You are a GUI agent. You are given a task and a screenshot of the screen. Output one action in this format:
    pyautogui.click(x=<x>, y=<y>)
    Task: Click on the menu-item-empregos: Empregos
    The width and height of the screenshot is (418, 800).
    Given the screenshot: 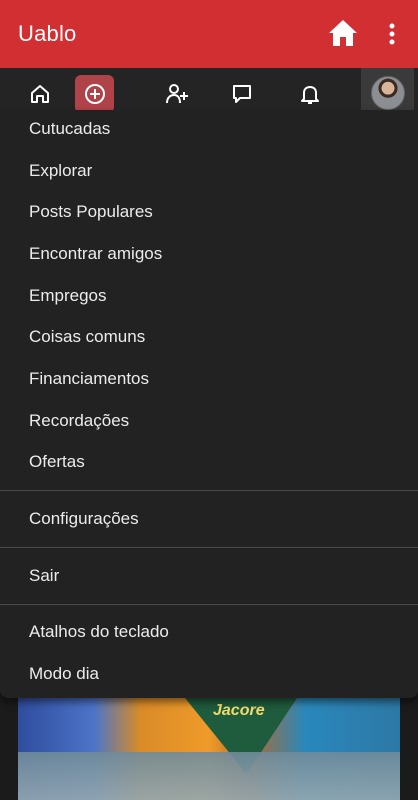 What is the action you would take?
    pyautogui.click(x=209, y=296)
    